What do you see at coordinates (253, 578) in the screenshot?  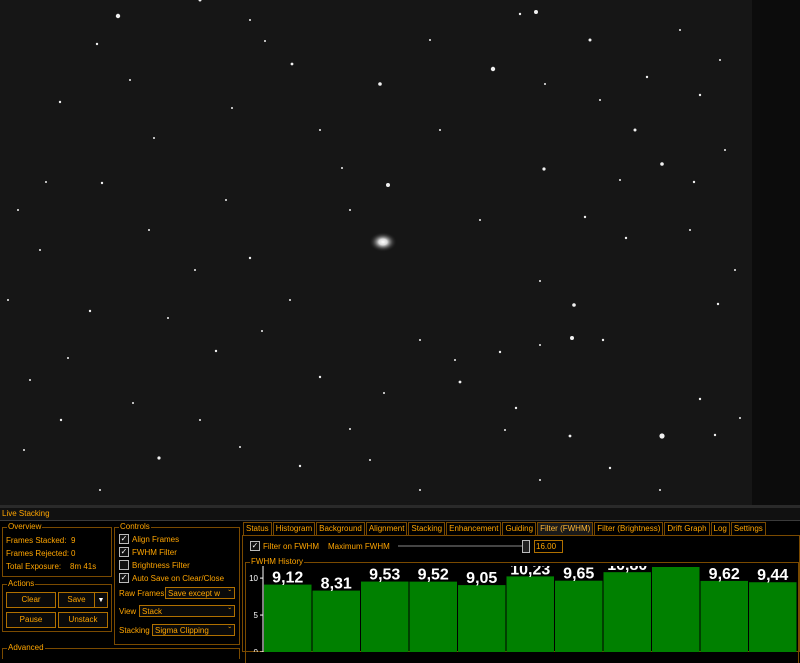 I see `y-tick-label: 10` at bounding box center [253, 578].